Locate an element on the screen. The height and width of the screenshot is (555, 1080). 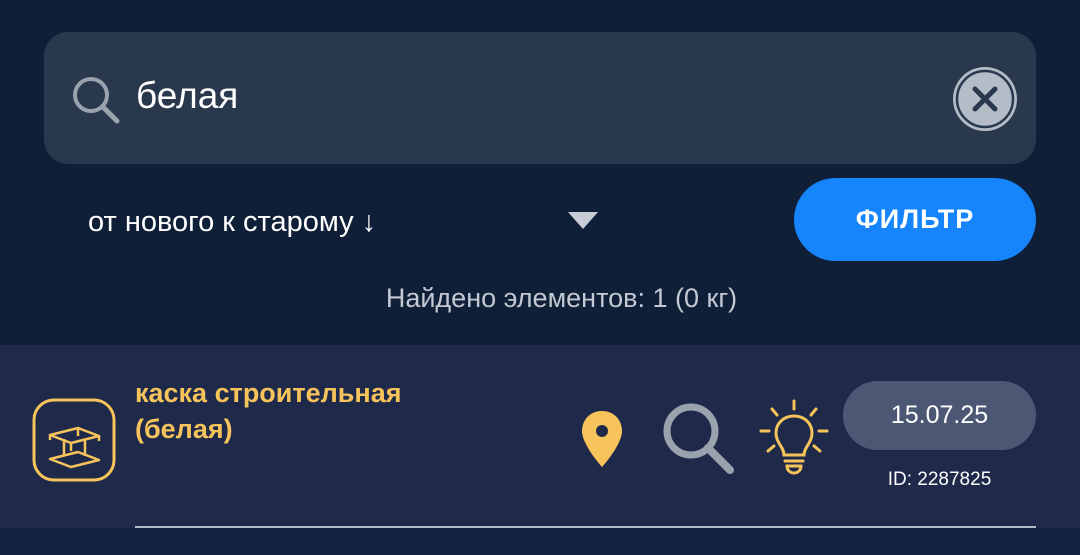
results-count: Найдено элементов: 1 (0 кг) is located at coordinates (561, 298).